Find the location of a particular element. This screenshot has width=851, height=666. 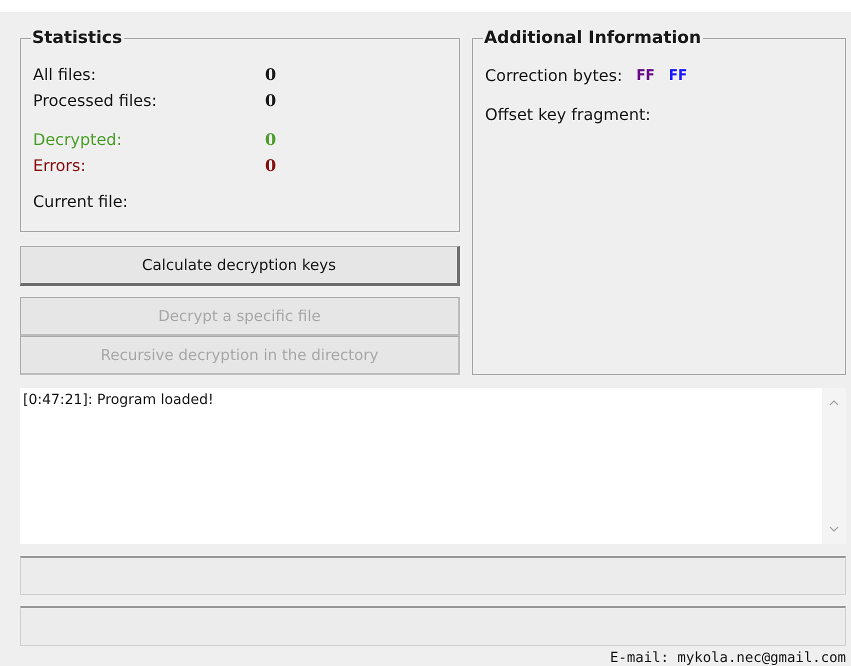

correction-bytes-label: Correction bytes: is located at coordinates (553, 75).